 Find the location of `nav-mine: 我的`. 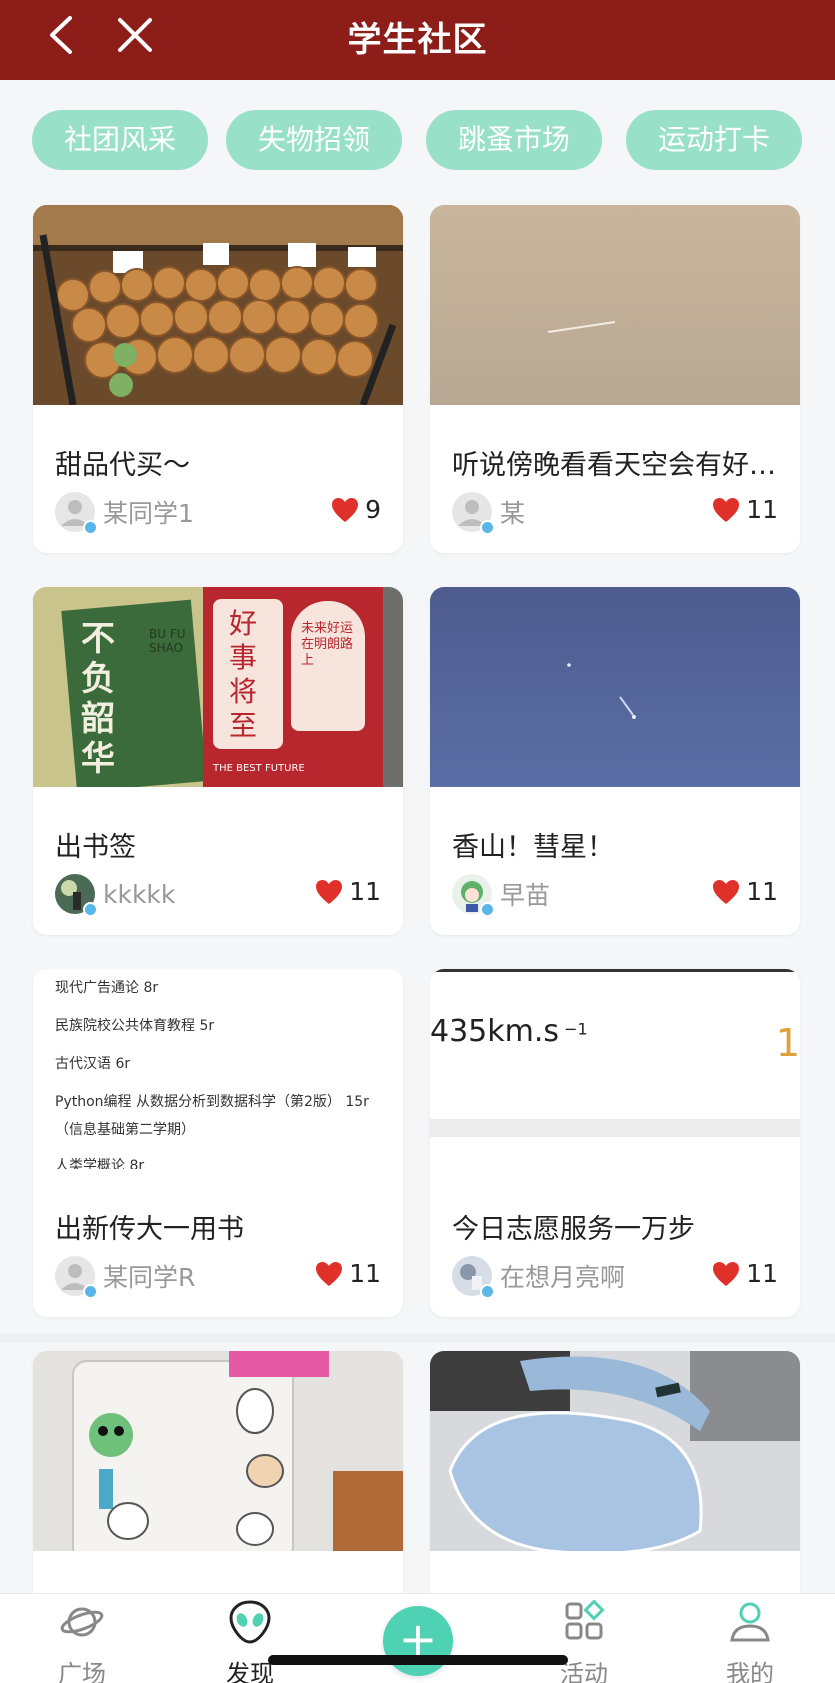

nav-mine: 我的 is located at coordinates (750, 1641).